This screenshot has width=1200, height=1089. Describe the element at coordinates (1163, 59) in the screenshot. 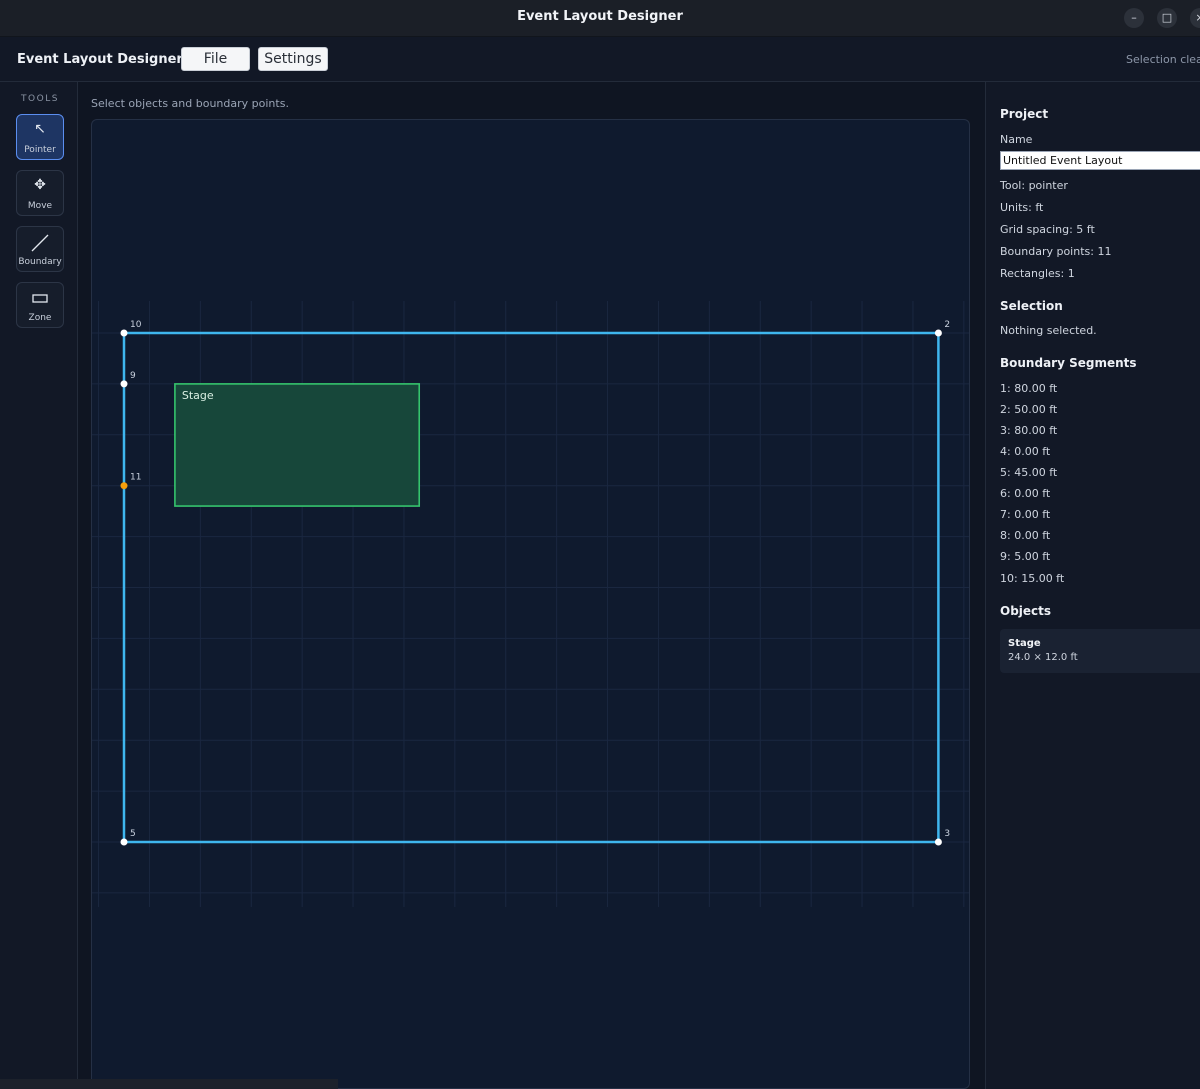

I see `status-message: Selection cleared` at that location.